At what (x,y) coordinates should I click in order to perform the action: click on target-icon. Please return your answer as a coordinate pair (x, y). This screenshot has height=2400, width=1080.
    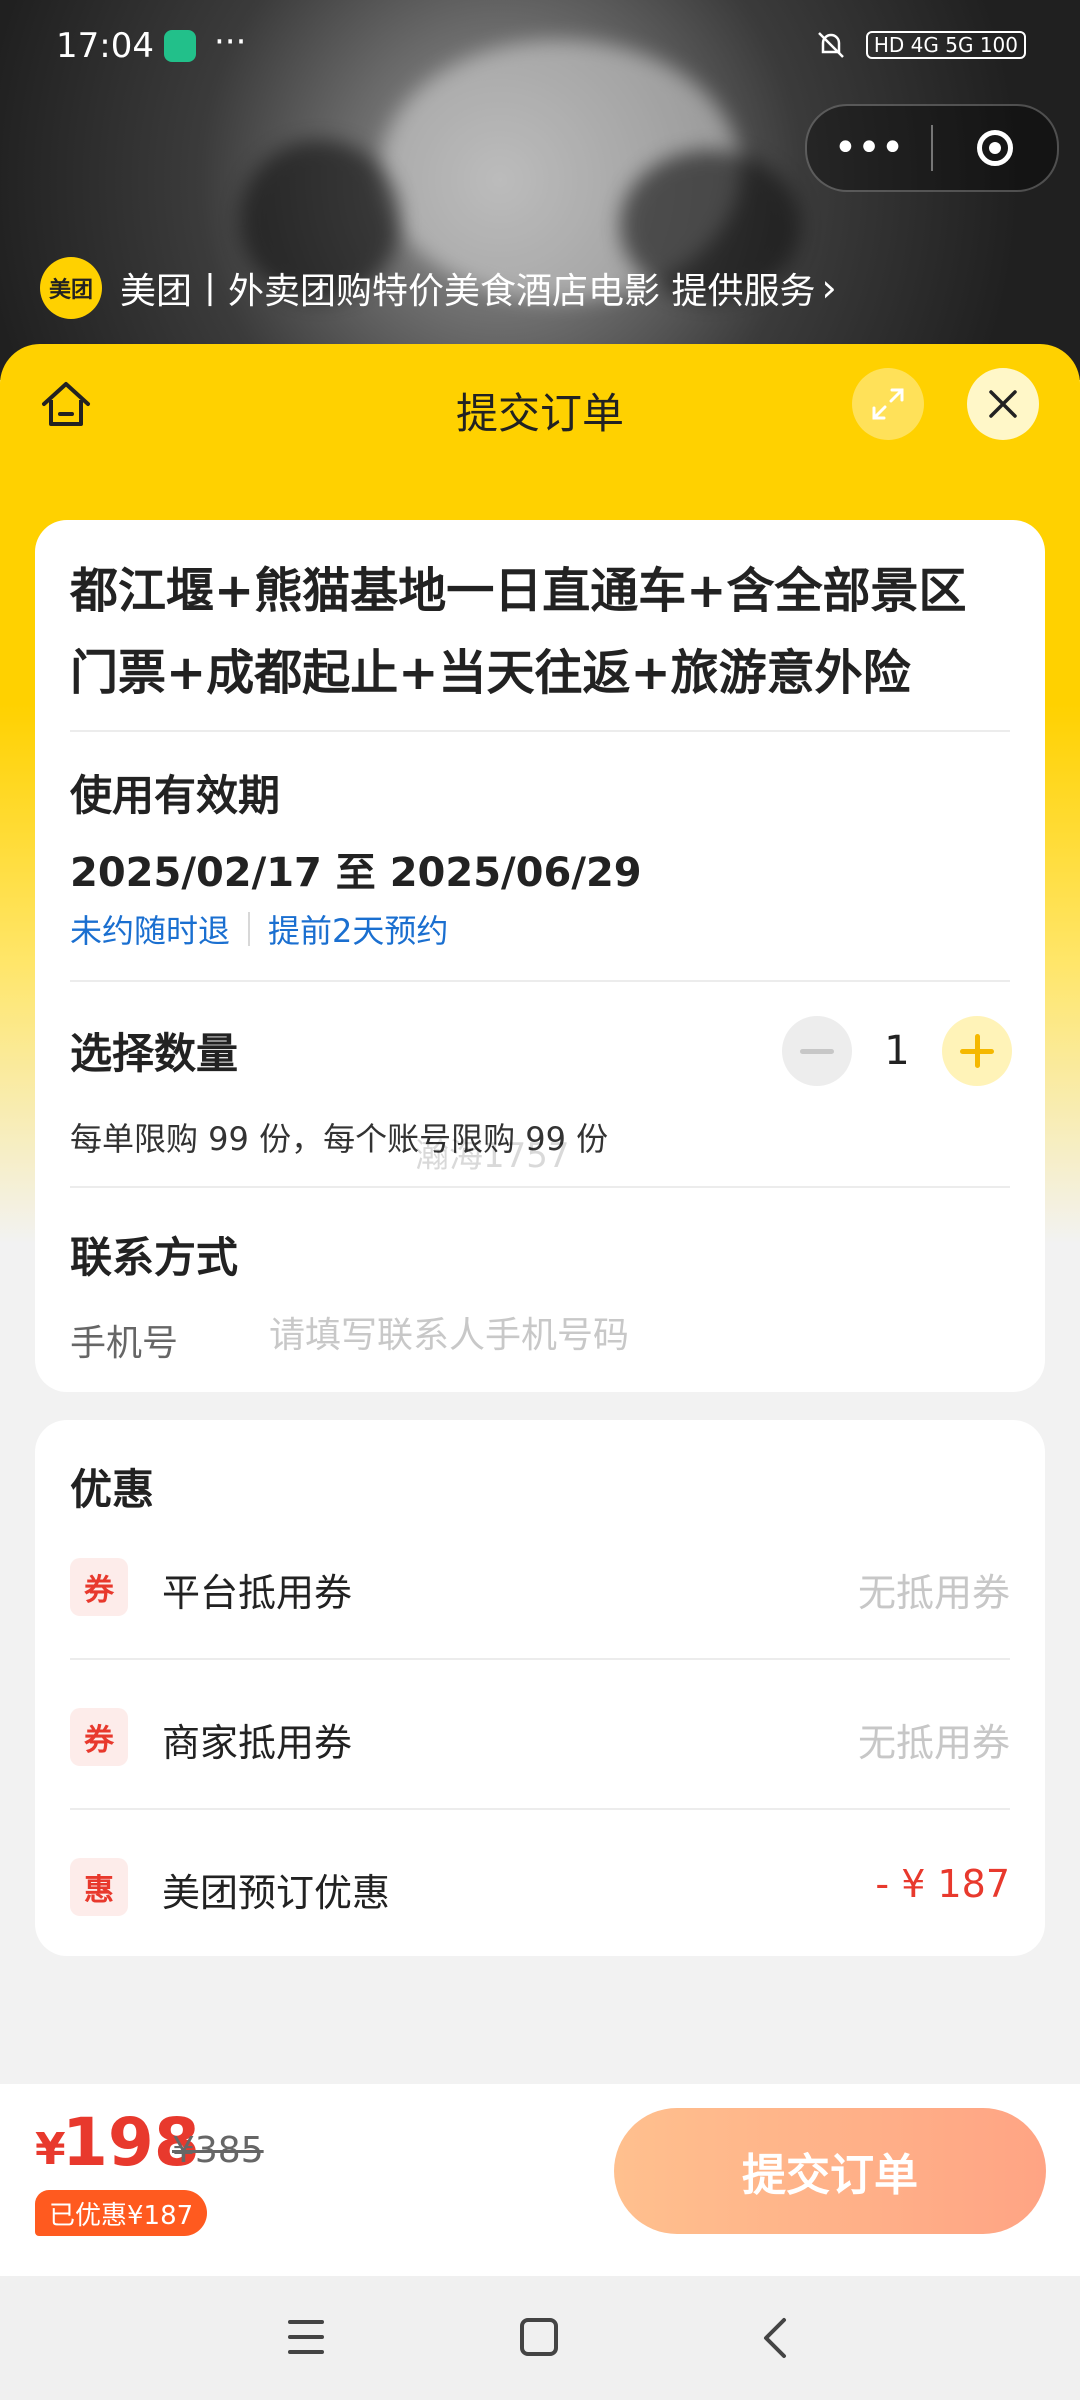
    Looking at the image, I should click on (995, 148).